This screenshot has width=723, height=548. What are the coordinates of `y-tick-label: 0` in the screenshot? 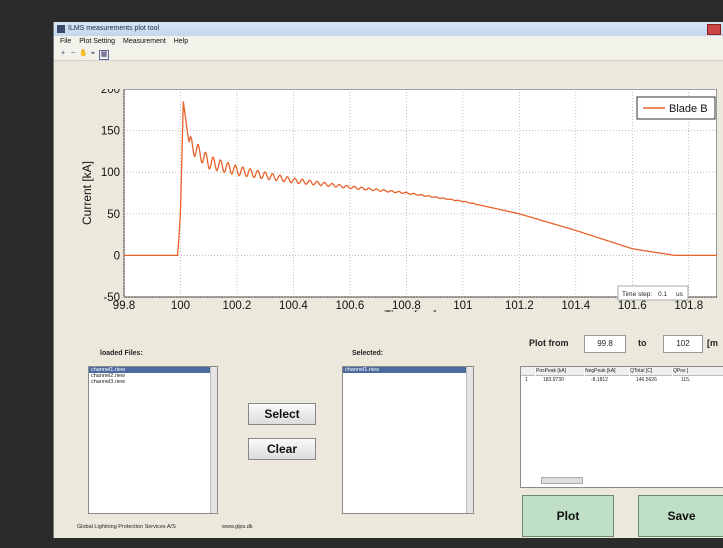 It's located at (117, 256).